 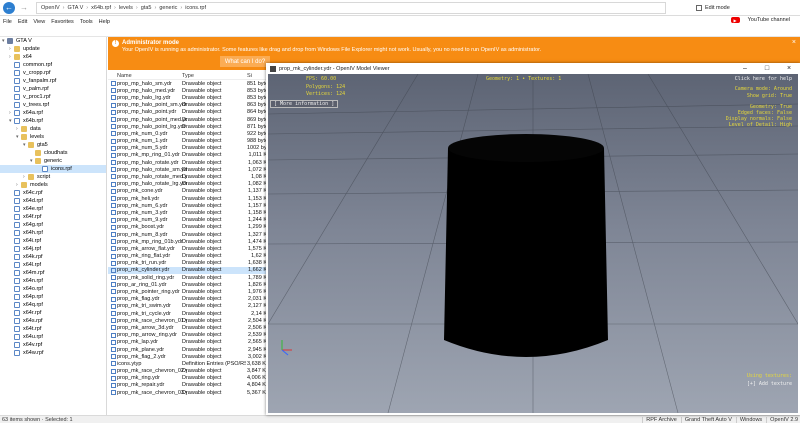 I want to click on what-can-i-do-button: What can I do?, so click(x=245, y=61).